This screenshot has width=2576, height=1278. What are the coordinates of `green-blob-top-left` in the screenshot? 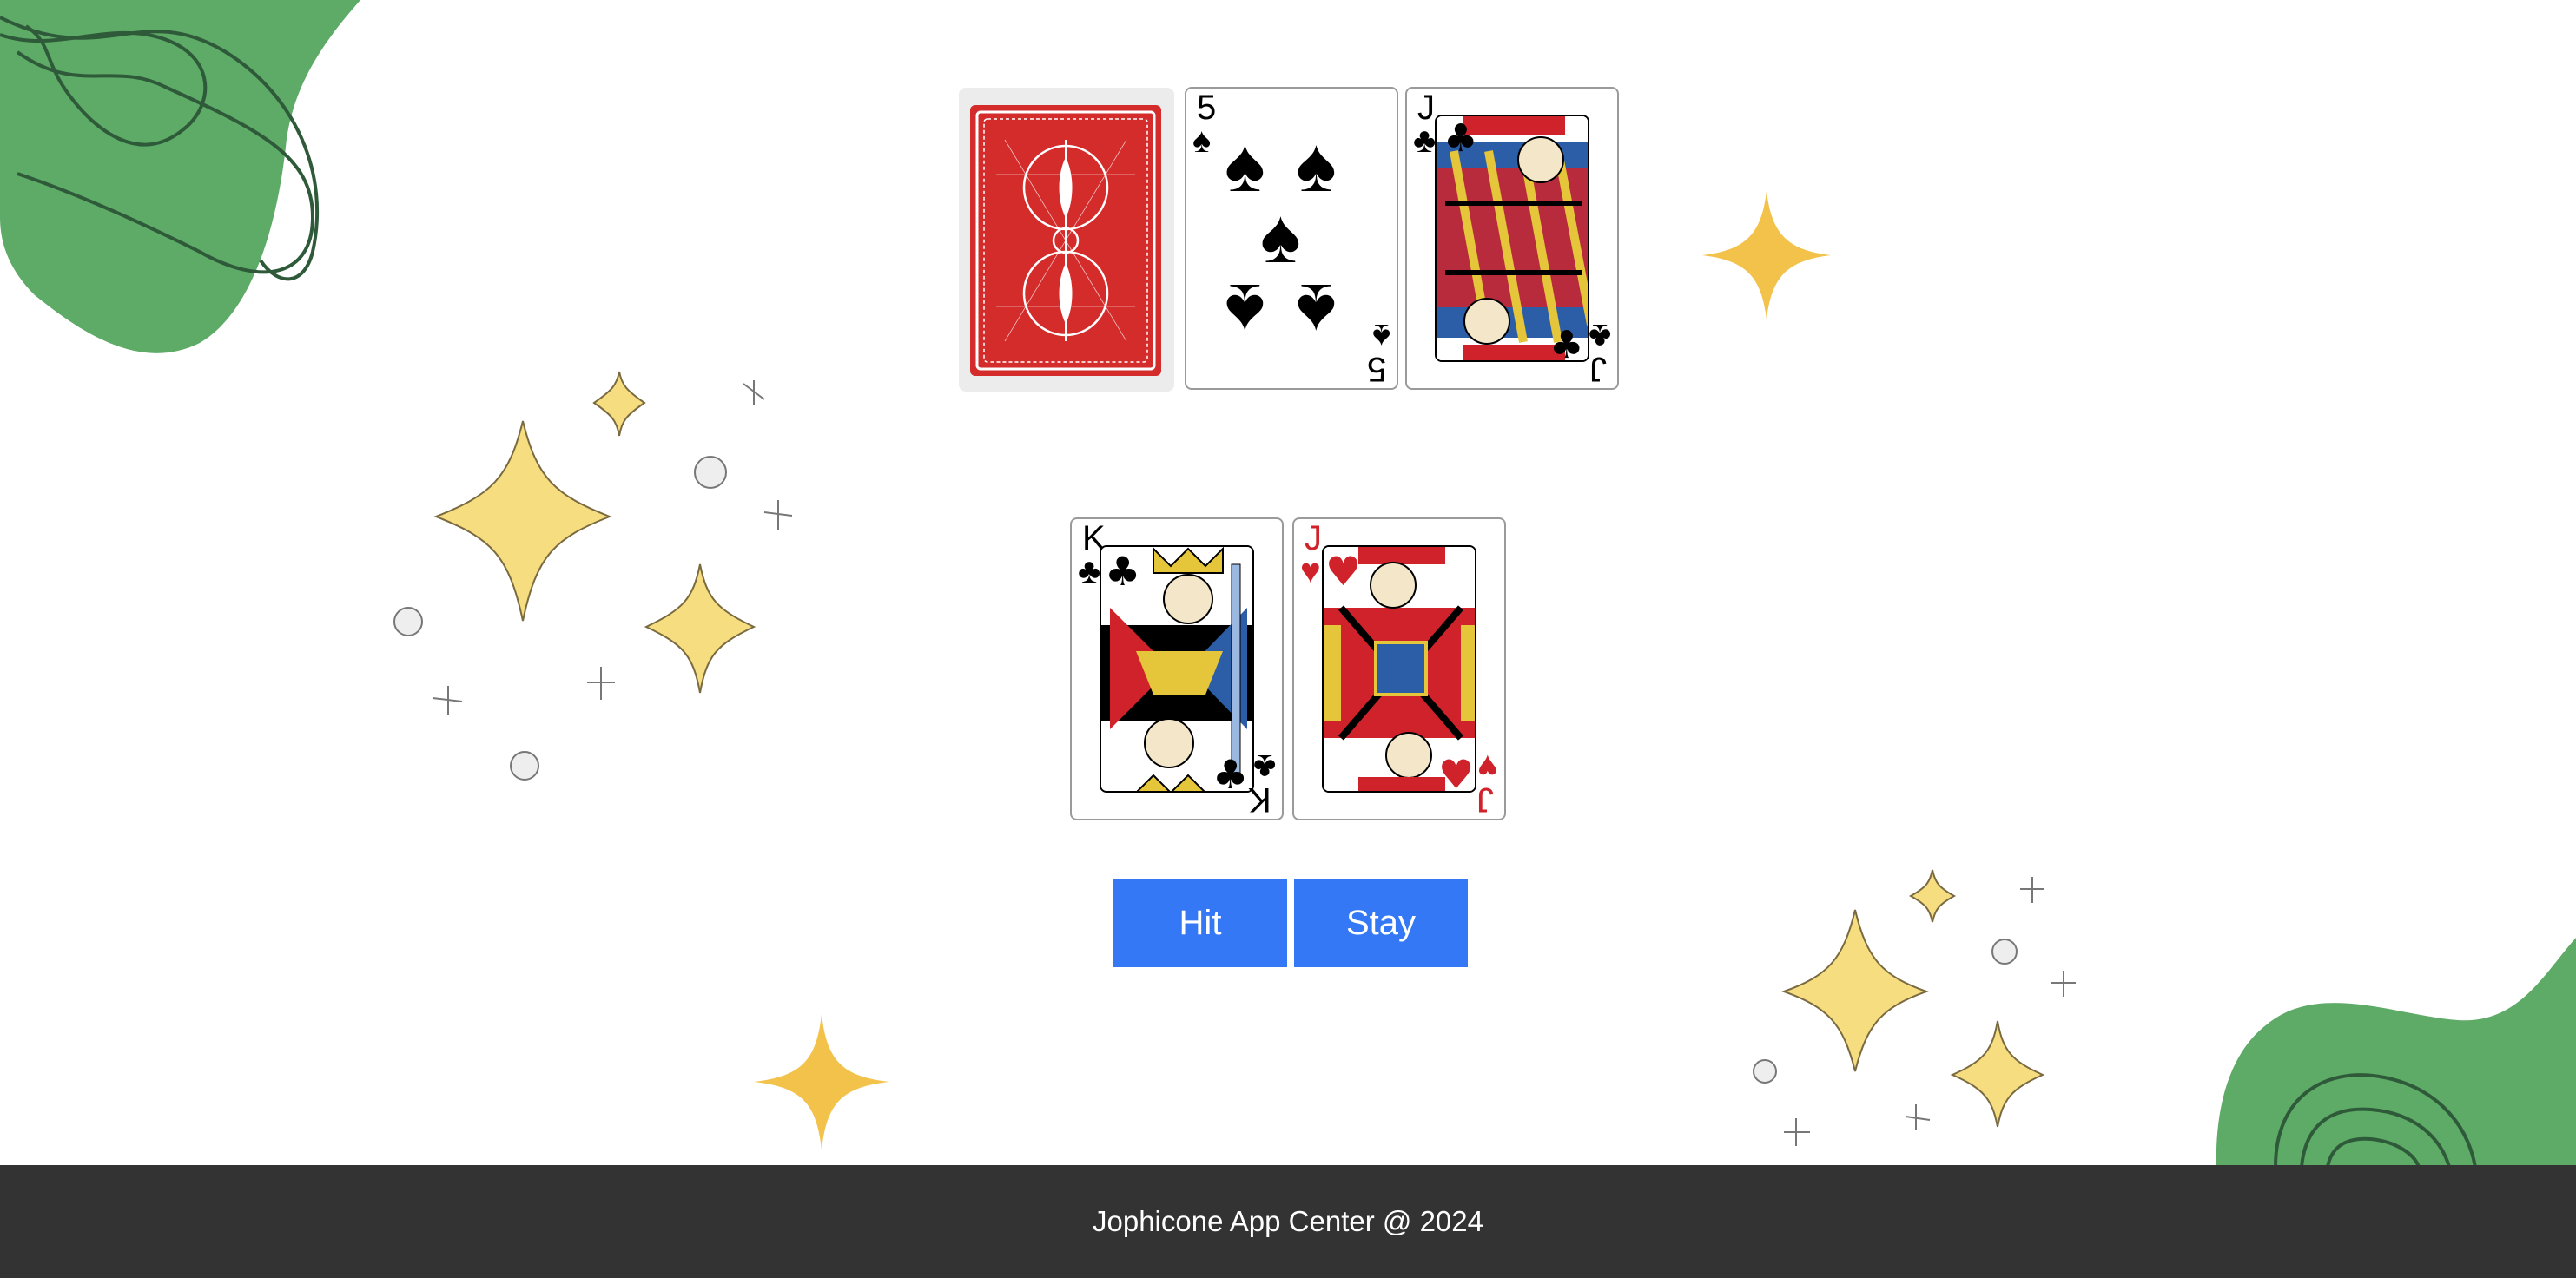 It's located at (180, 176).